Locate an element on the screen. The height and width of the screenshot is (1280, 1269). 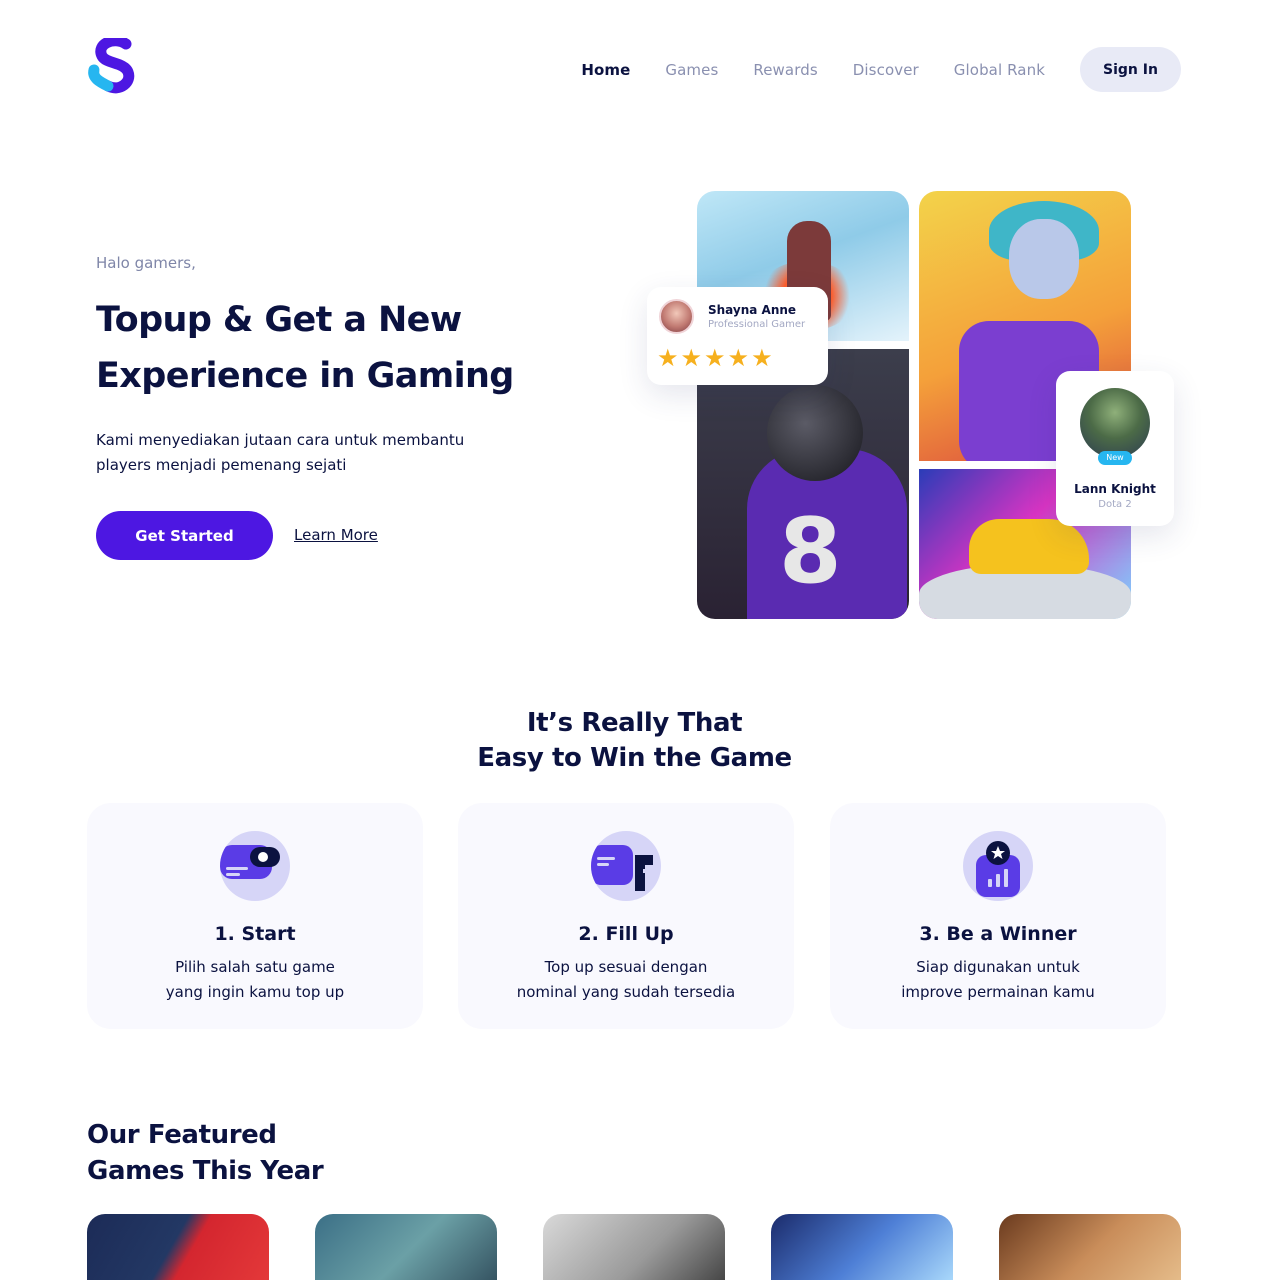
game-controller-icon is located at coordinates (255, 866).